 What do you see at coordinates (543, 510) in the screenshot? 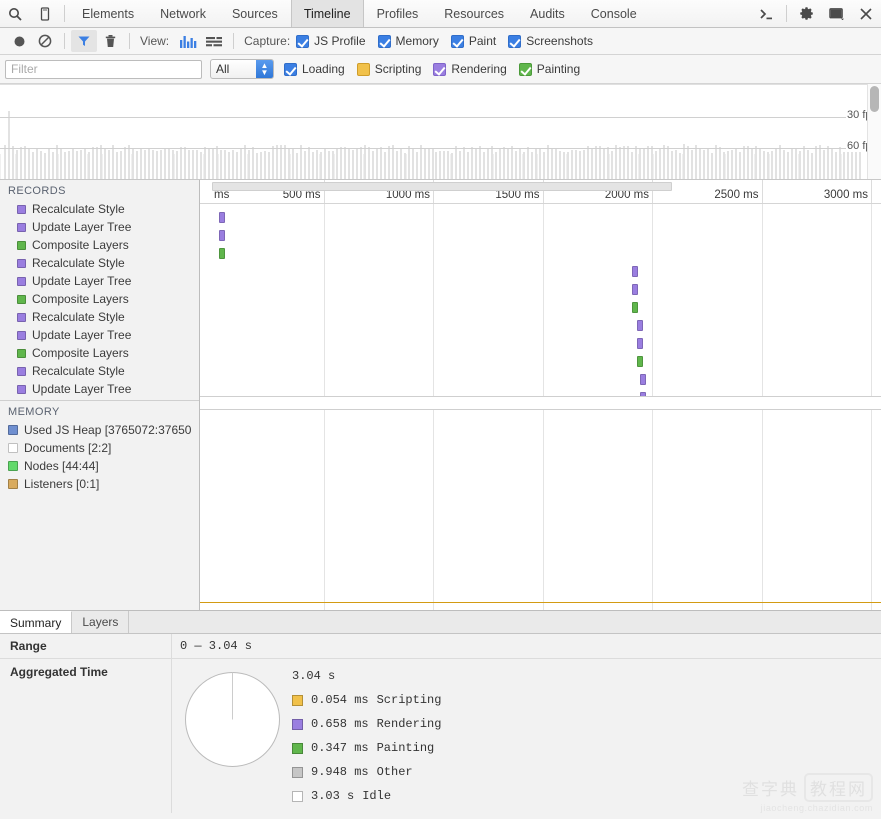
I see `gridline` at bounding box center [543, 510].